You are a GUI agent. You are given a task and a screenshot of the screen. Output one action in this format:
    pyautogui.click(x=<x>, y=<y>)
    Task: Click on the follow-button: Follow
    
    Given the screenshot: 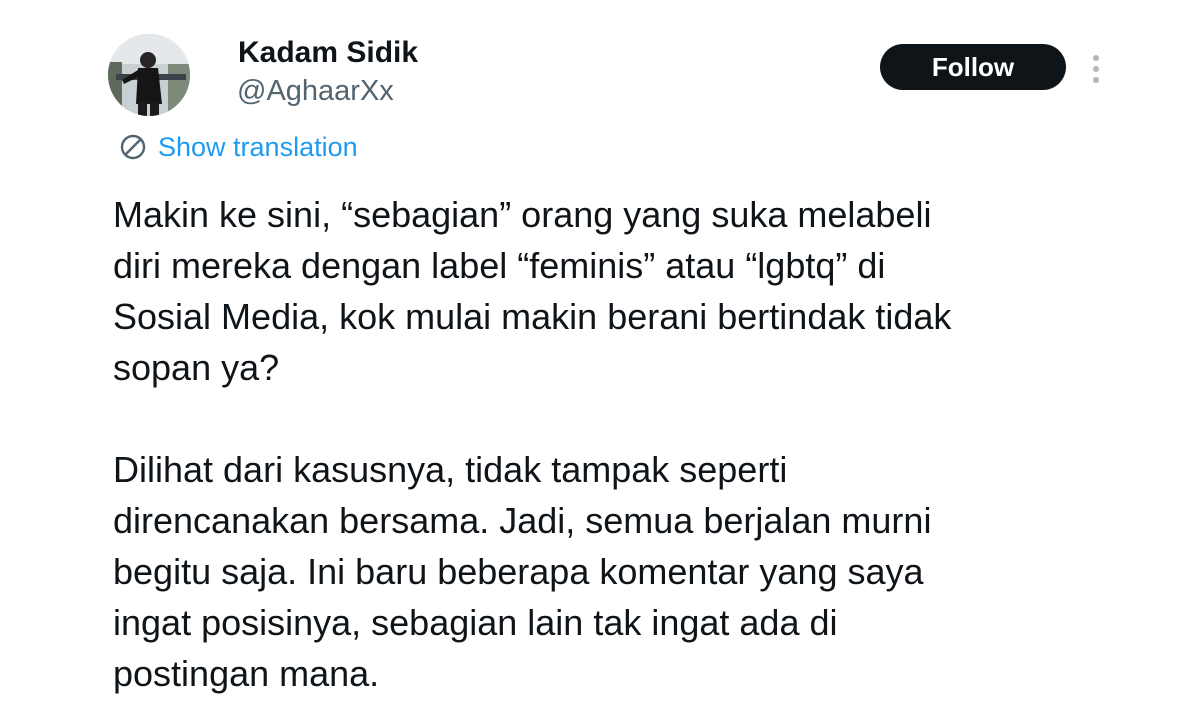 What is the action you would take?
    pyautogui.click(x=973, y=67)
    